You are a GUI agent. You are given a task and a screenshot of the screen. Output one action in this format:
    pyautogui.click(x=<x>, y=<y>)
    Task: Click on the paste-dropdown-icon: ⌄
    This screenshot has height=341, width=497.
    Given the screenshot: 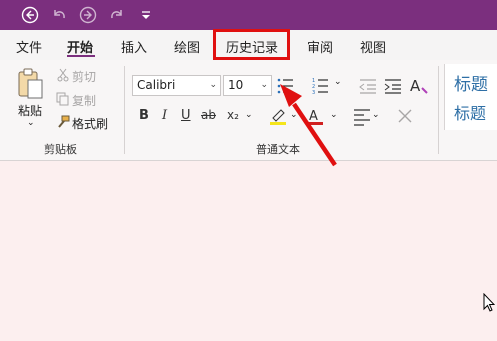 What is the action you would take?
    pyautogui.click(x=31, y=123)
    